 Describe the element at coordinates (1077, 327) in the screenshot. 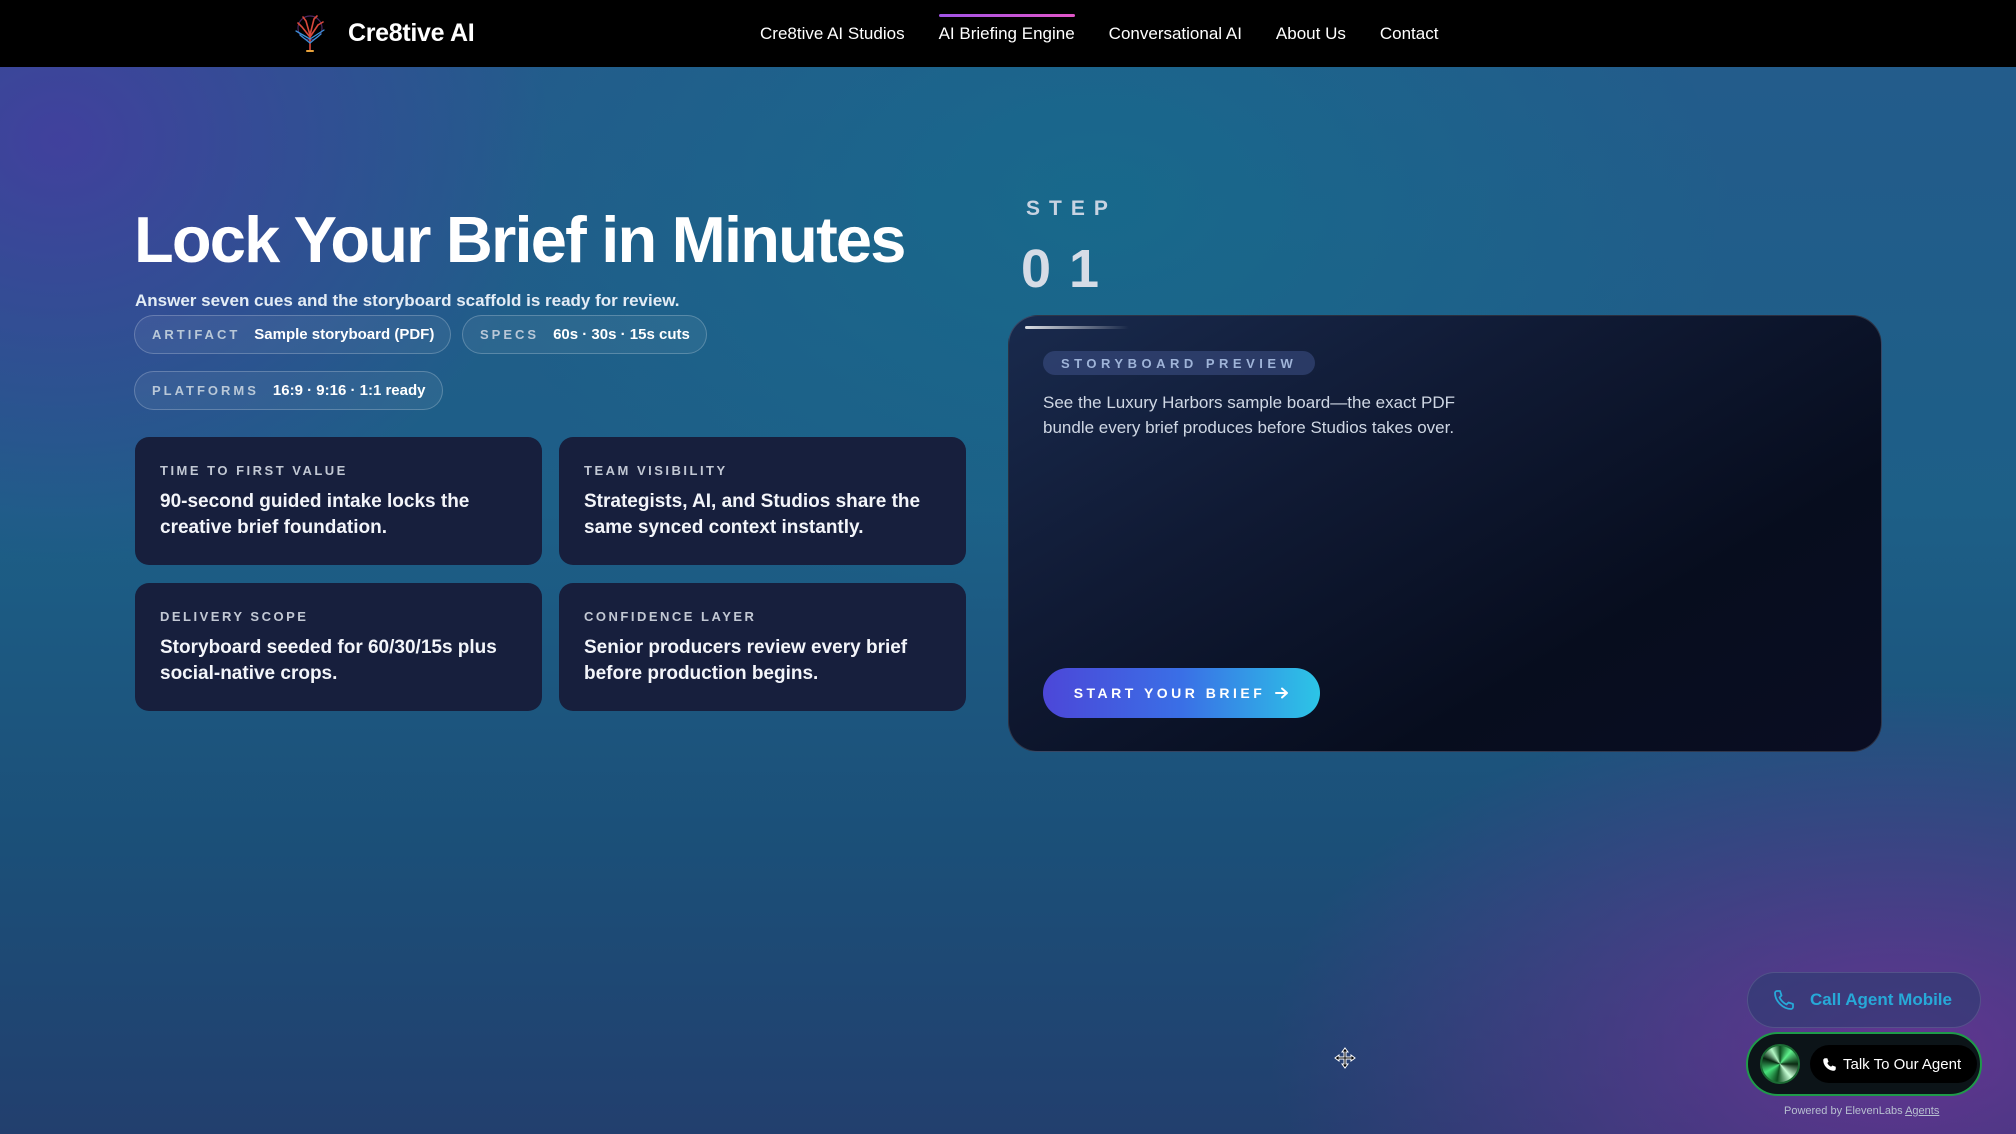

I see `card-accent-line` at that location.